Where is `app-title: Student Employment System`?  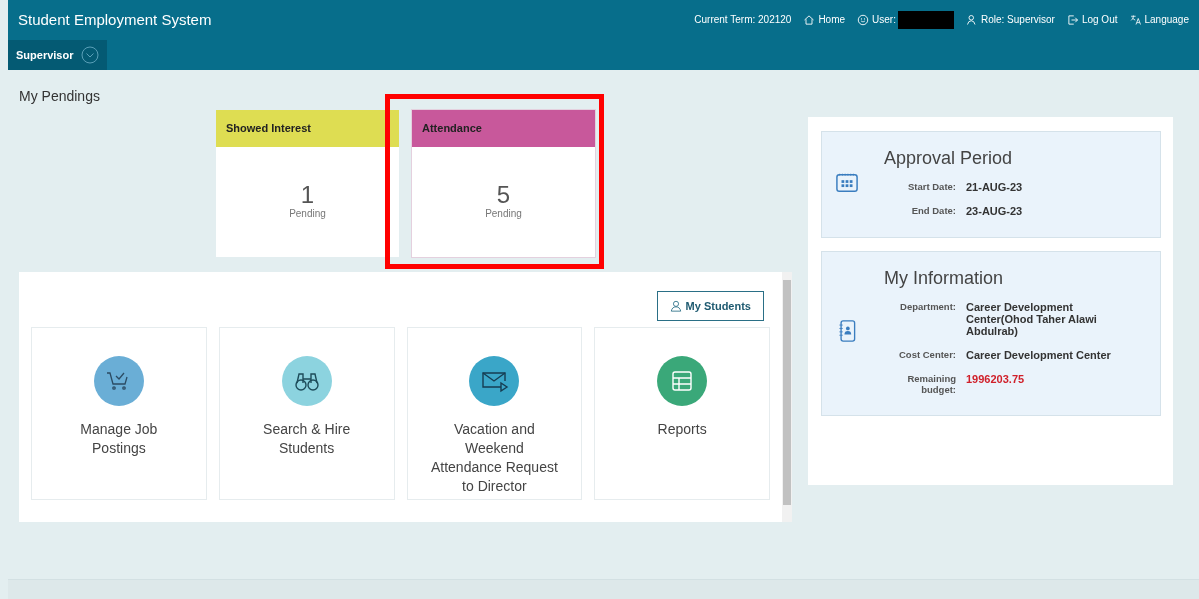 app-title: Student Employment System is located at coordinates (115, 20).